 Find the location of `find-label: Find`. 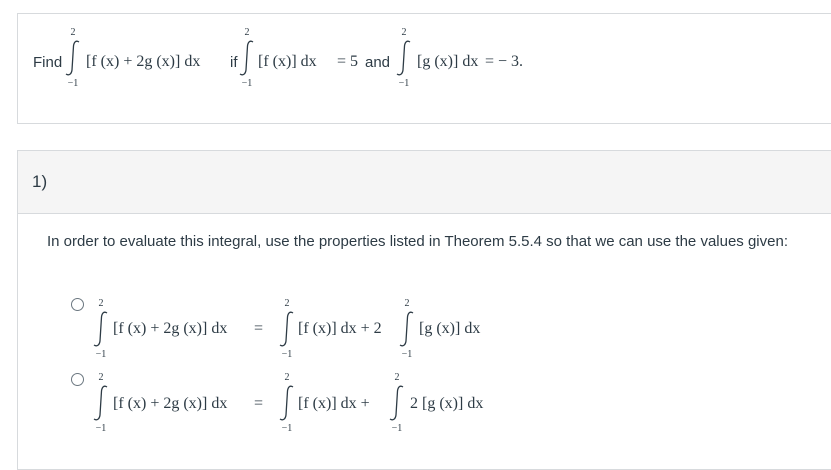

find-label: Find is located at coordinates (48, 62).